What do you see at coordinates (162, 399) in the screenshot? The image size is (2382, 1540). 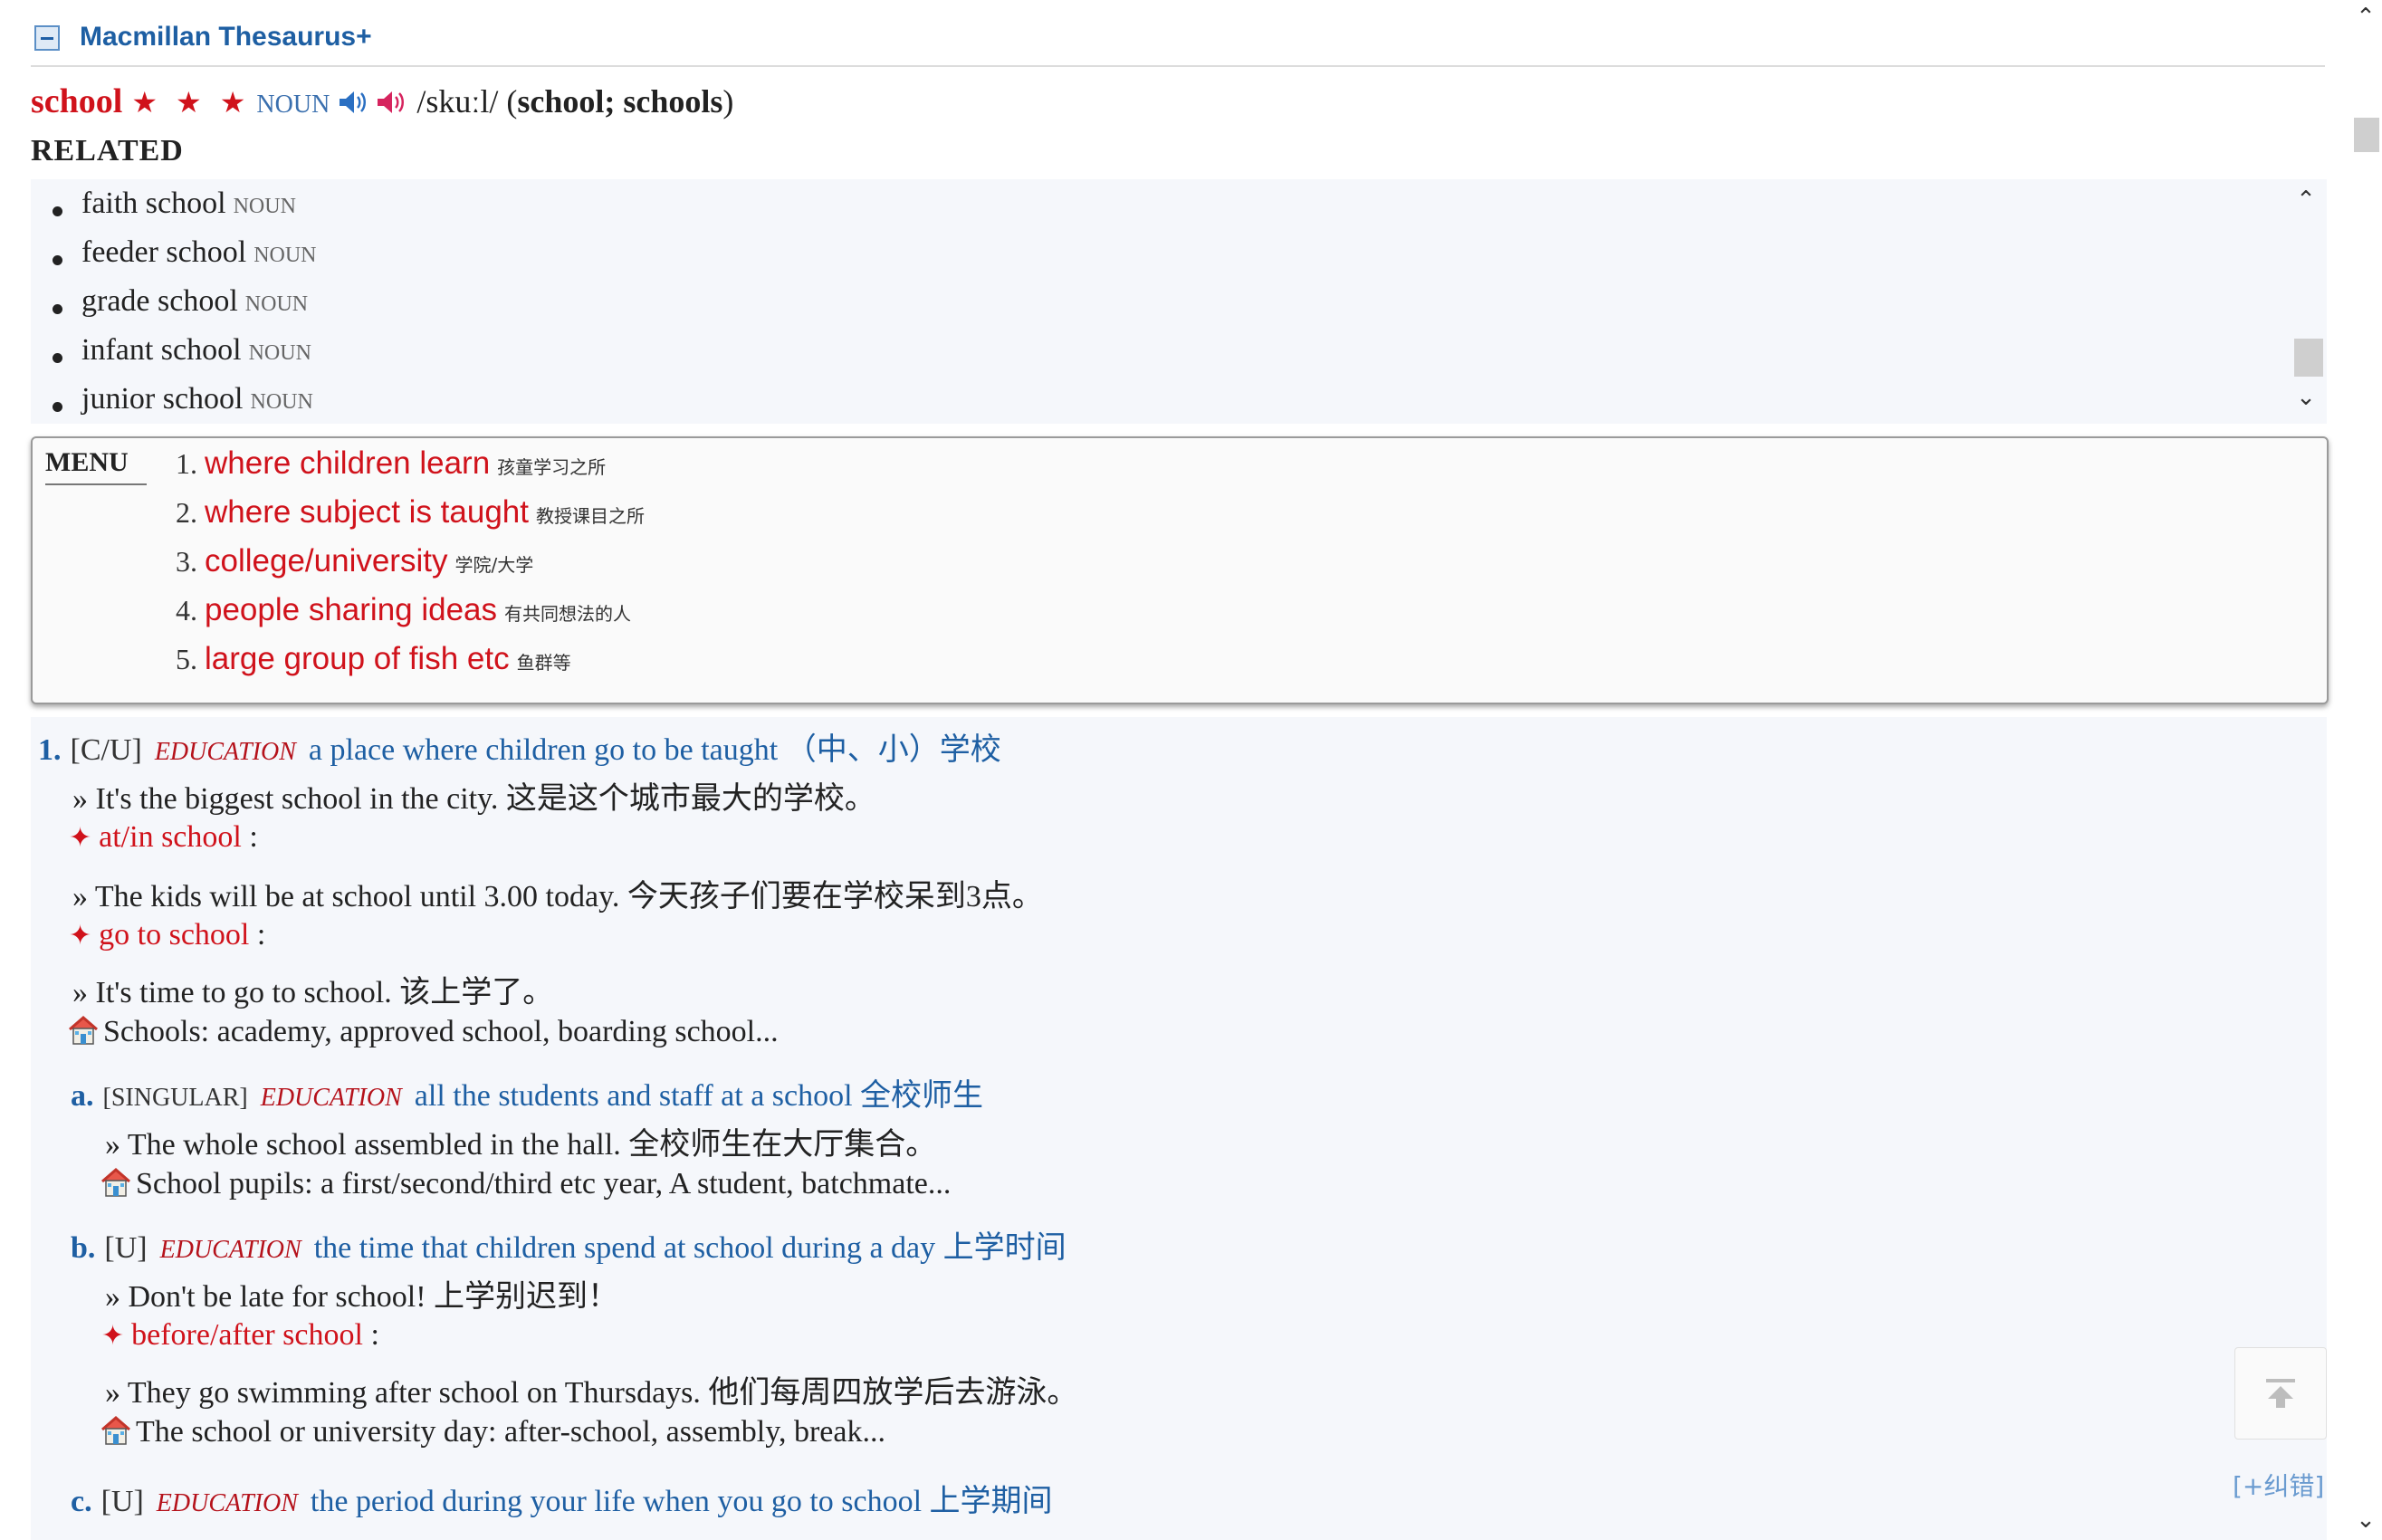 I see `related-word: junior school` at bounding box center [162, 399].